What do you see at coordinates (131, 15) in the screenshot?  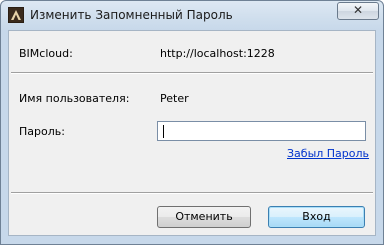 I see `window-title: Изменить Запомненный Пароль` at bounding box center [131, 15].